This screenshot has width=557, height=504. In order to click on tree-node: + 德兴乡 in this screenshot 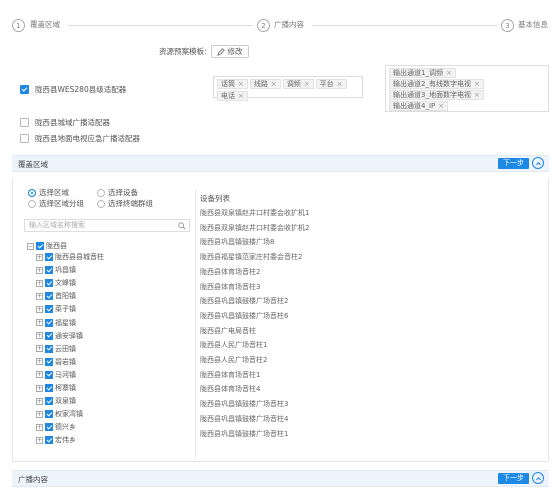, I will do `click(56, 427)`.